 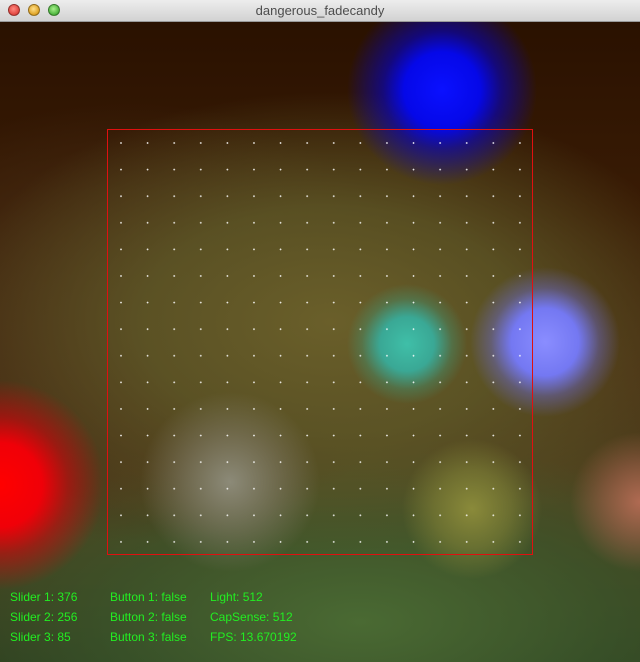 I want to click on button-2-readout: Button 2: false, so click(x=148, y=617).